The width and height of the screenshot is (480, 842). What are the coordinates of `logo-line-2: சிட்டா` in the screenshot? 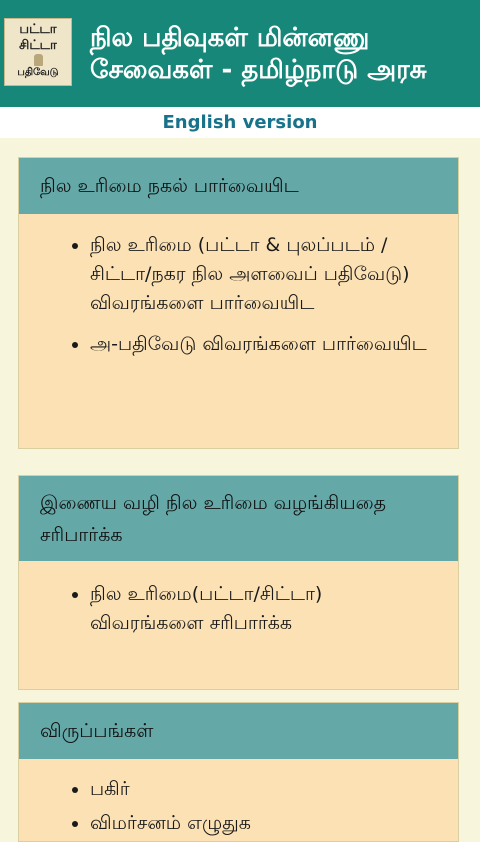 It's located at (38, 45).